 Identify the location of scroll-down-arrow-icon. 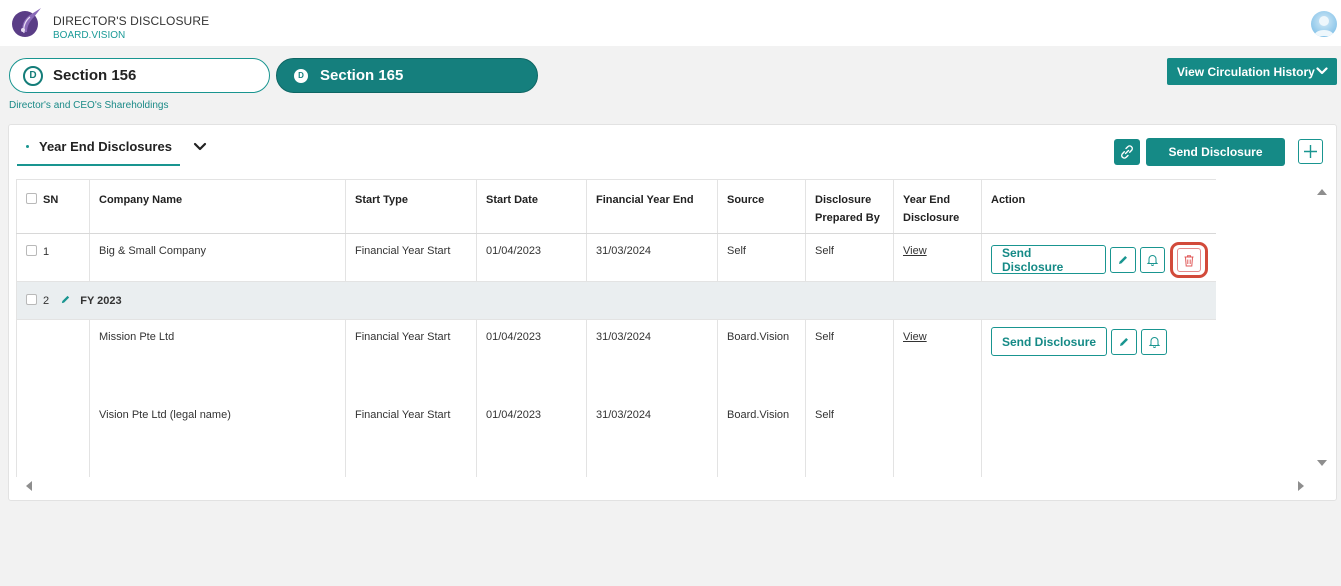
(1322, 463).